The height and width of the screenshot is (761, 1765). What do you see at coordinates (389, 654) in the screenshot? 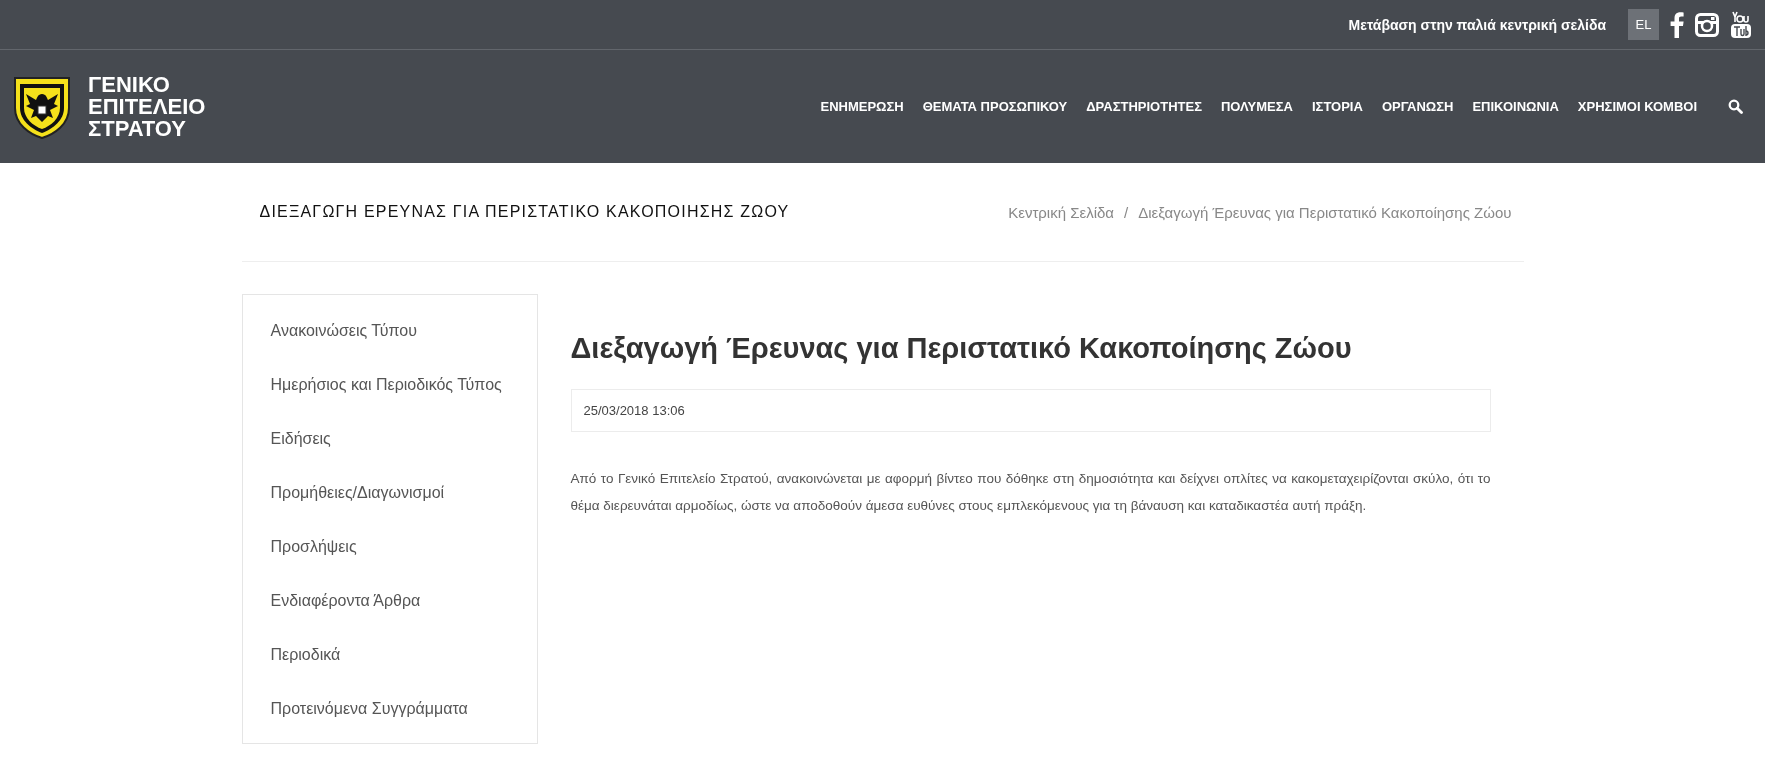
I see `sidebar-menu-item: Περιοδικά` at bounding box center [389, 654].